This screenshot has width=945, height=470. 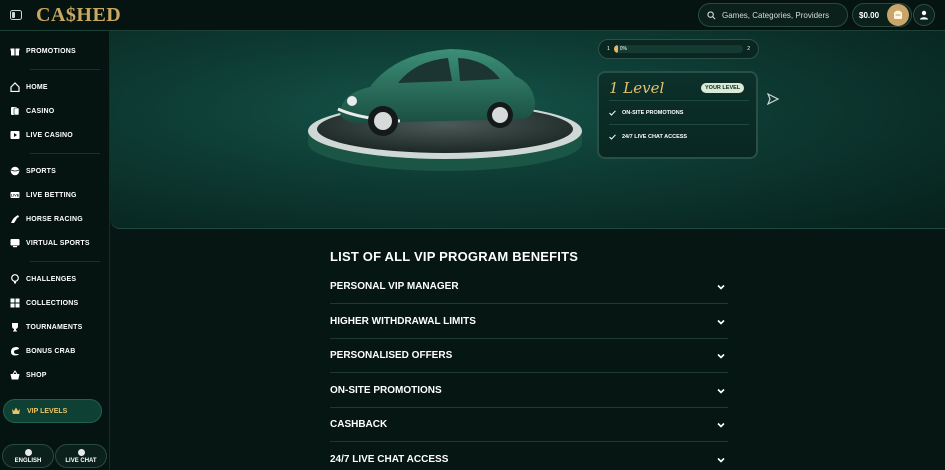 What do you see at coordinates (608, 49) in the screenshot?
I see `progress-start-level: 1` at bounding box center [608, 49].